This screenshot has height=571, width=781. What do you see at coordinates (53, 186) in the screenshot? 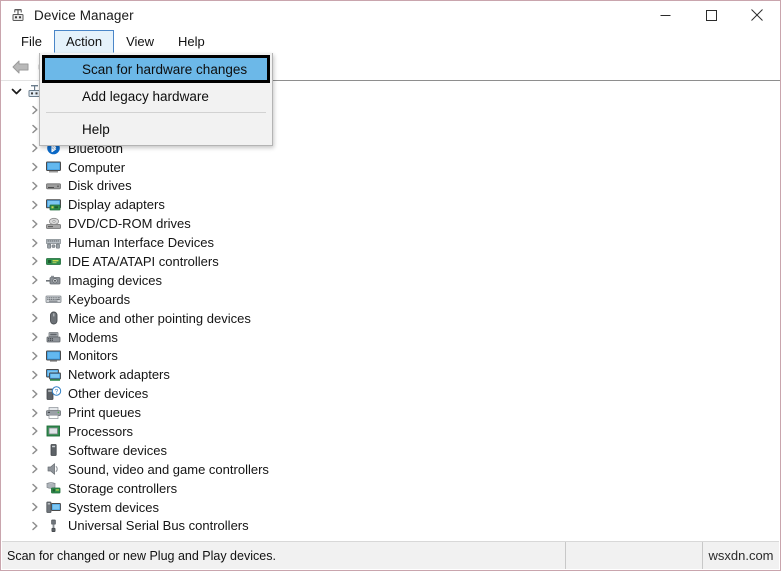
I see `disk-drive-icon` at bounding box center [53, 186].